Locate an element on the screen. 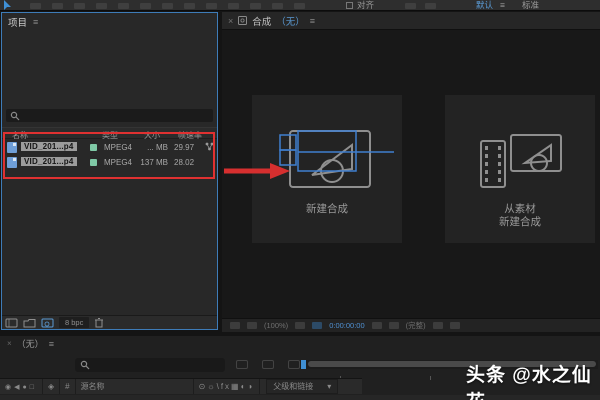 The height and width of the screenshot is (400, 600). label-column-icon: ◈ is located at coordinates (52, 386).